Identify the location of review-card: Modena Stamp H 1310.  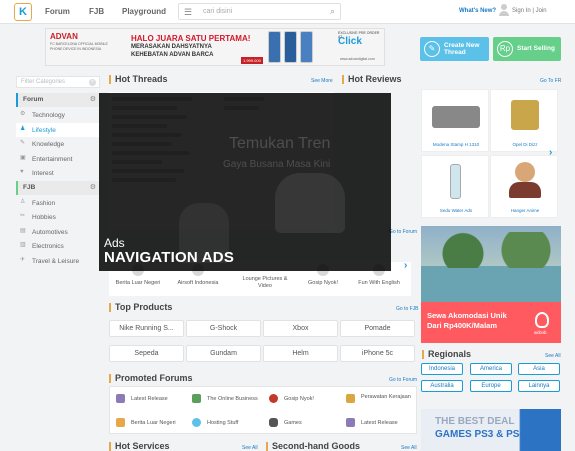
(455, 120).